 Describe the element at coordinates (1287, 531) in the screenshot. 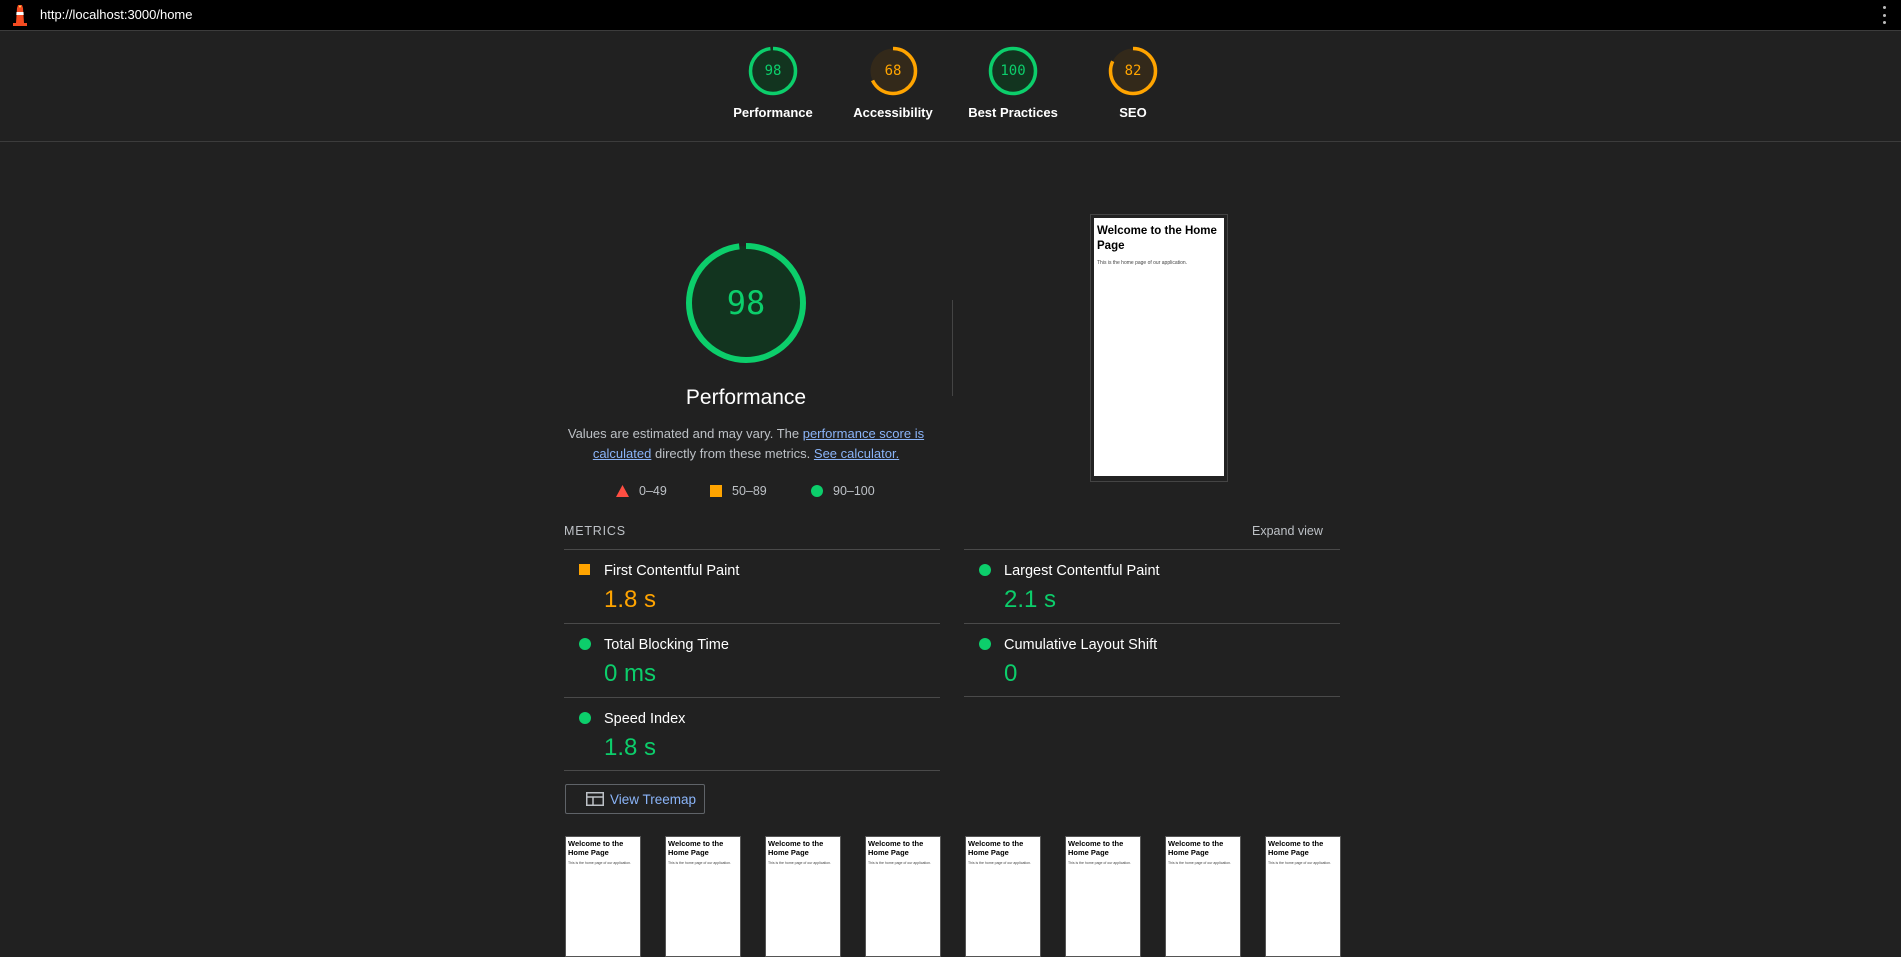

I see `expand-view-toggle: Expand view` at that location.